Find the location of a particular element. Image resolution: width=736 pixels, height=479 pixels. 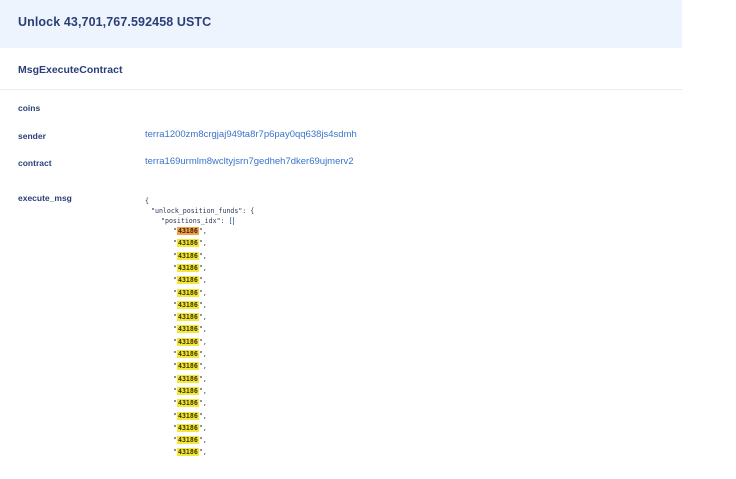

coins-label: coins is located at coordinates (29, 108).